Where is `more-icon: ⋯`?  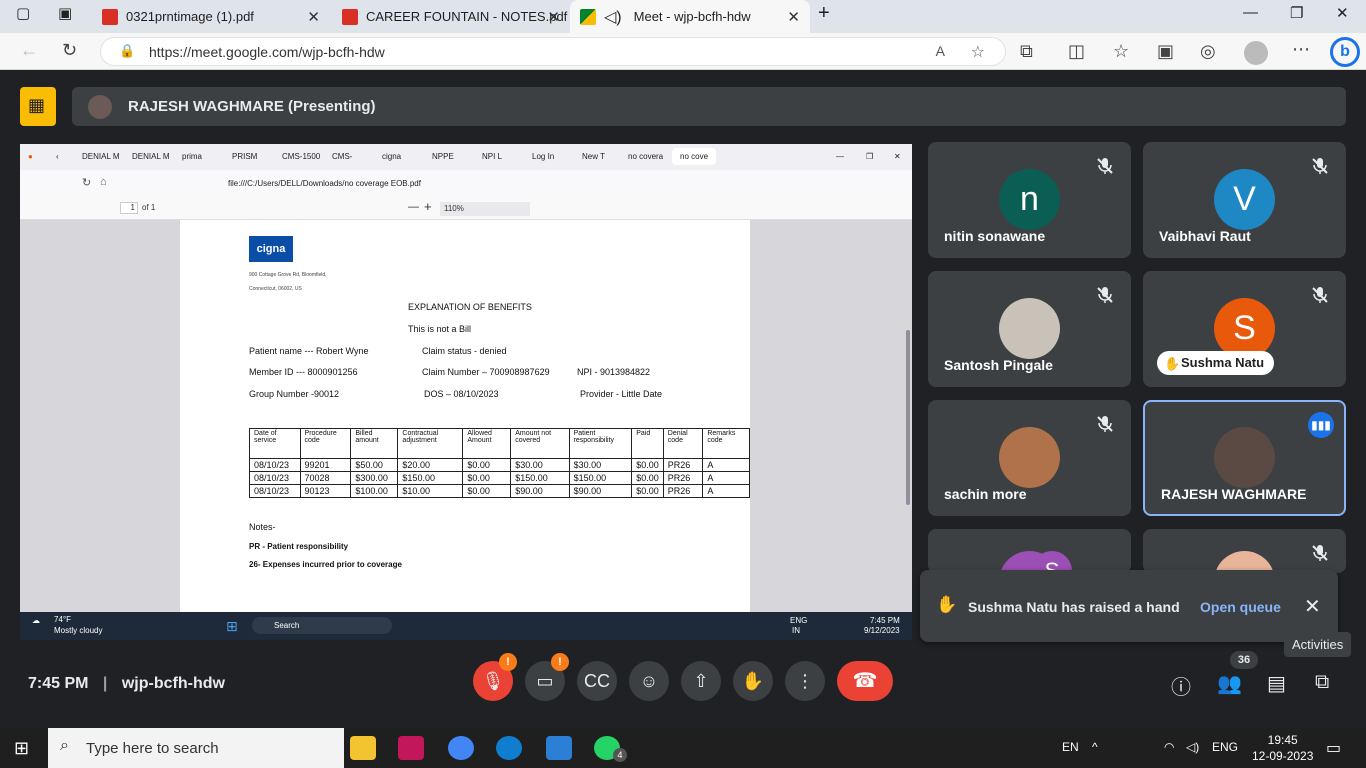
more-icon: ⋯ is located at coordinates (1301, 49).